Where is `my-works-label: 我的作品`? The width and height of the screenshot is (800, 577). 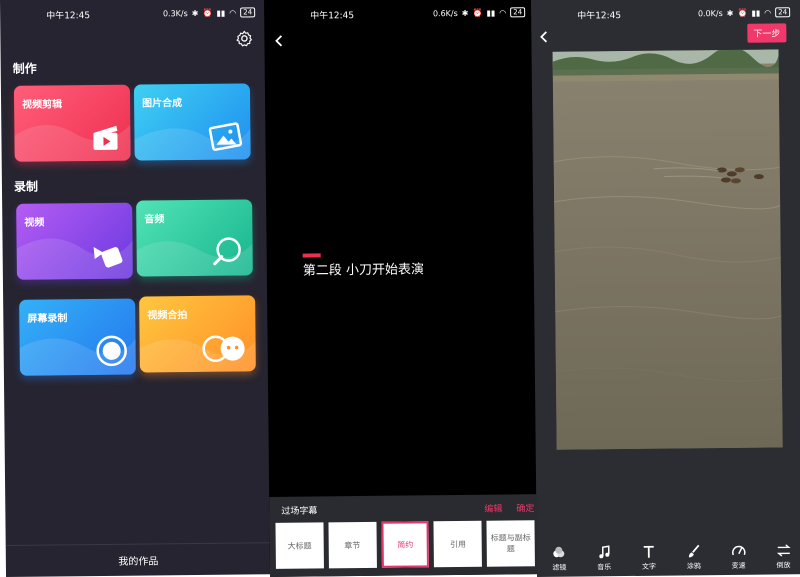
my-works-label: 我的作品 is located at coordinates (138, 562).